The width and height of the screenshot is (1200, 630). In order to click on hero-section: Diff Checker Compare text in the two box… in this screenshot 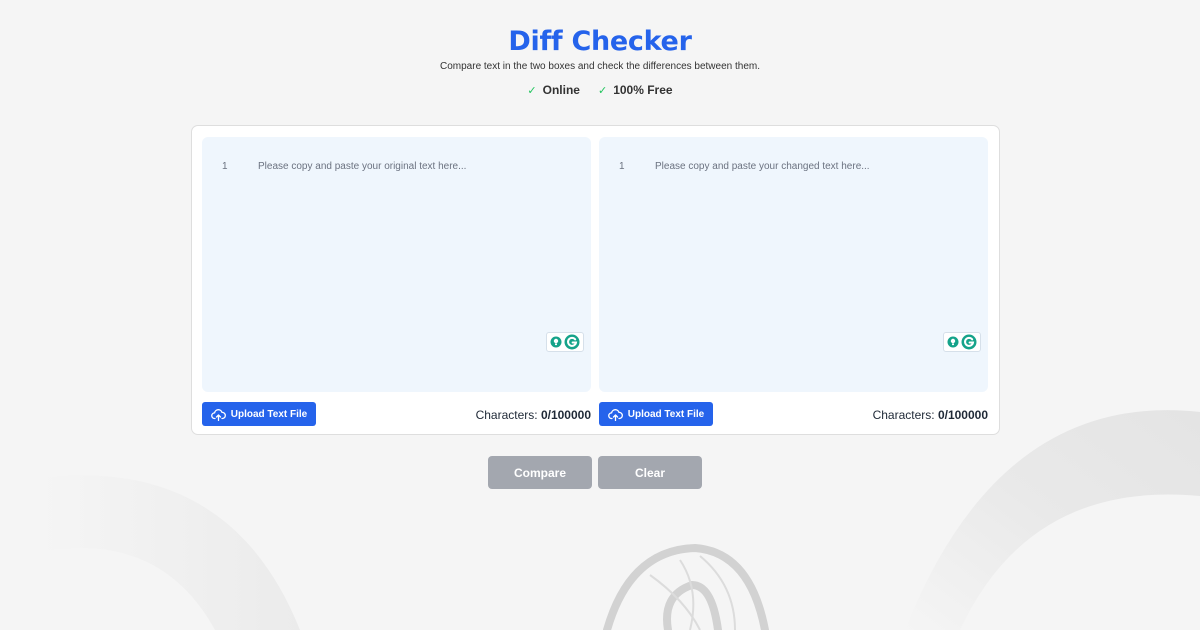, I will do `click(600, 60)`.